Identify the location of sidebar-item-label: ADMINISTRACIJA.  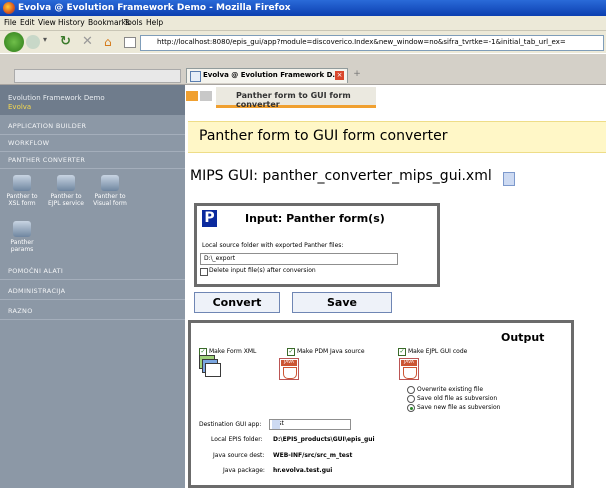
(37, 291).